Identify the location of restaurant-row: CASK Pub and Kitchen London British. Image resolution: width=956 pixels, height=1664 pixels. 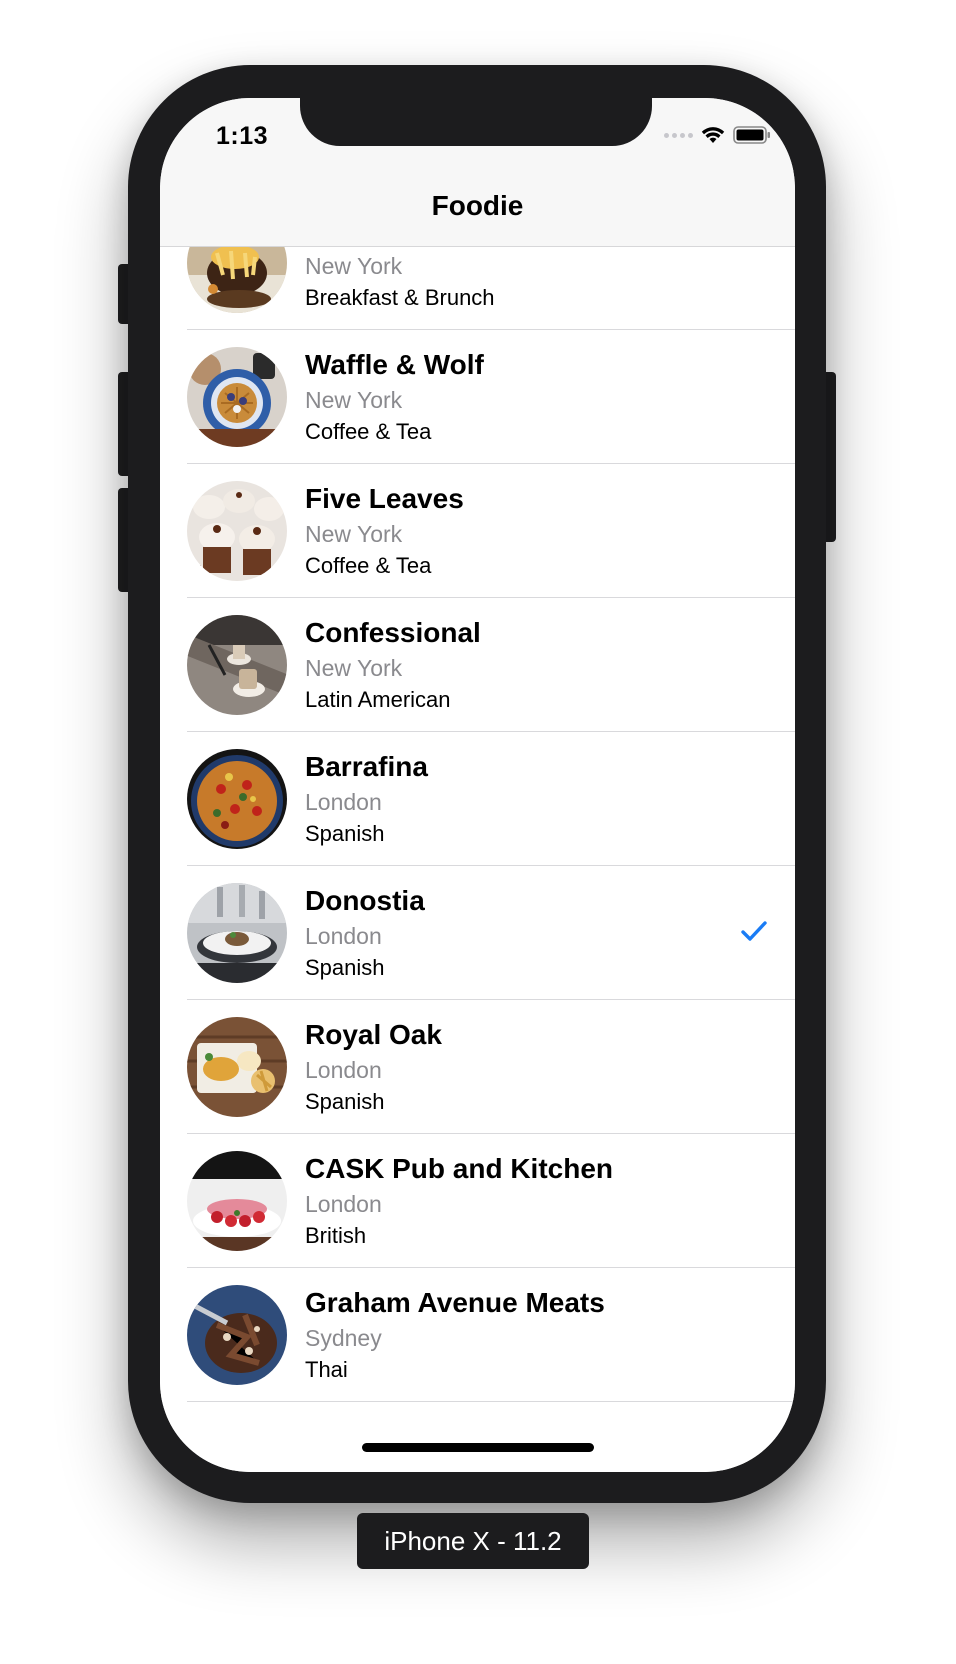
(477, 1201).